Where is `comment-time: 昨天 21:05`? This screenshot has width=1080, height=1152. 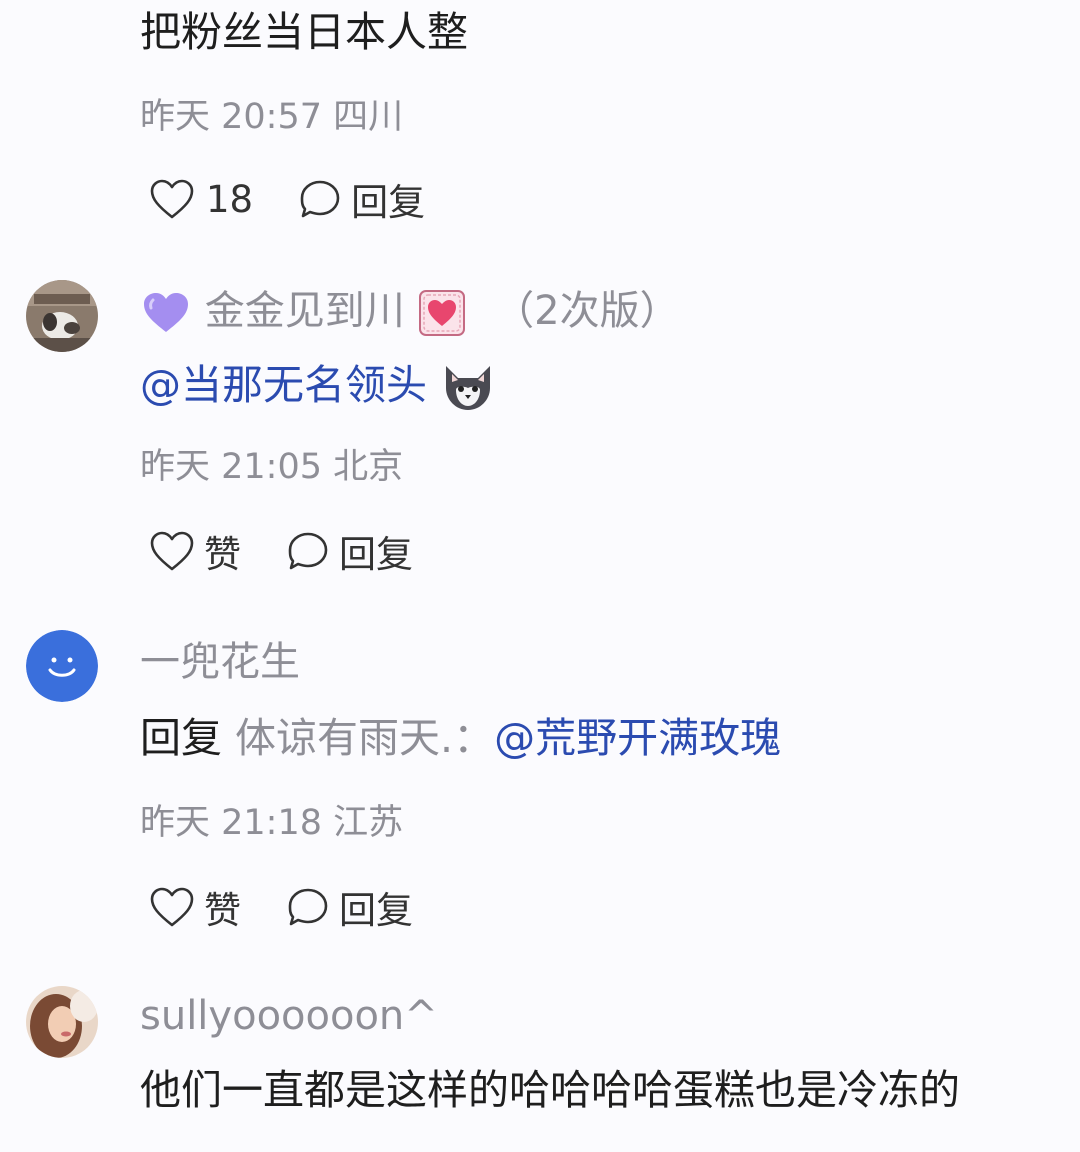
comment-time: 昨天 21:05 is located at coordinates (231, 467).